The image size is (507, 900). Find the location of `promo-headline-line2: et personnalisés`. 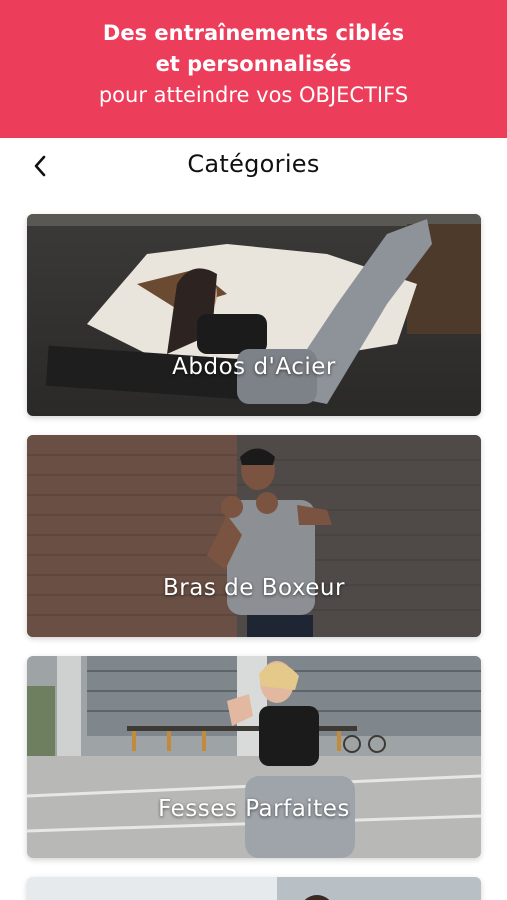

promo-headline-line2: et personnalisés is located at coordinates (253, 64).